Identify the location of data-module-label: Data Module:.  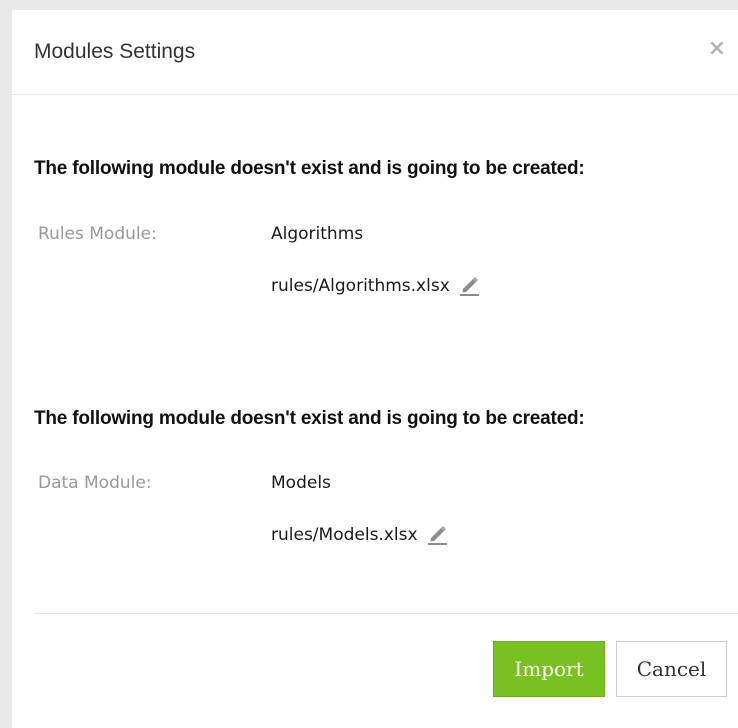
(95, 483).